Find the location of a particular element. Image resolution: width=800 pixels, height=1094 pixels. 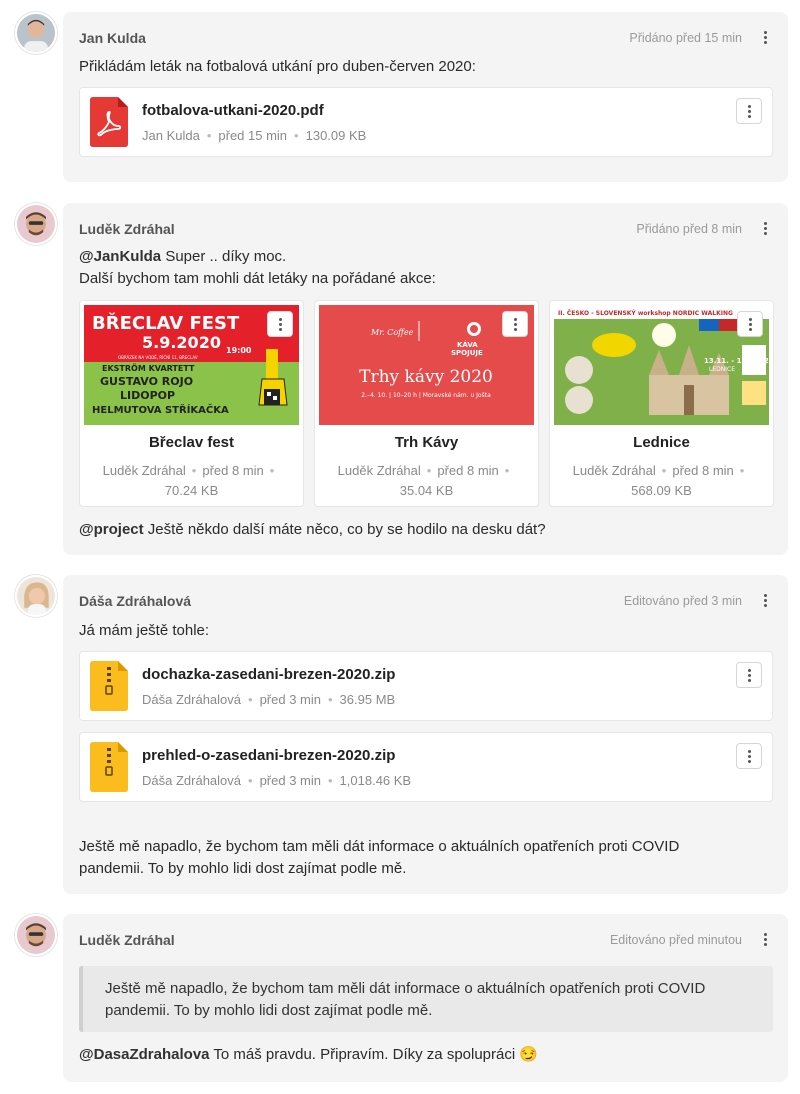

image-meta: Luděk Zdráhal • před 8 min • 568.09 KB is located at coordinates (658, 480).